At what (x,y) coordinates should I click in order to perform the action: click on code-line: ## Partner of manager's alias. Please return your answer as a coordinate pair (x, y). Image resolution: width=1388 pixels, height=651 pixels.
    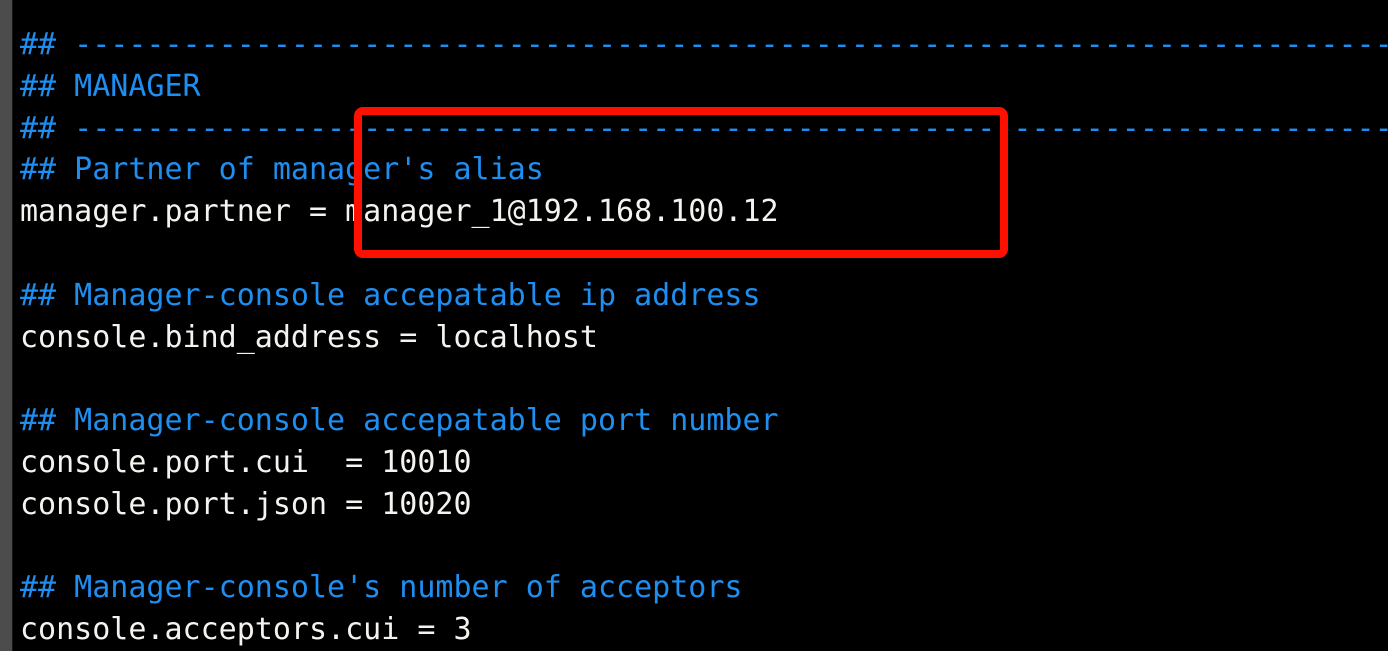
    Looking at the image, I should click on (282, 170).